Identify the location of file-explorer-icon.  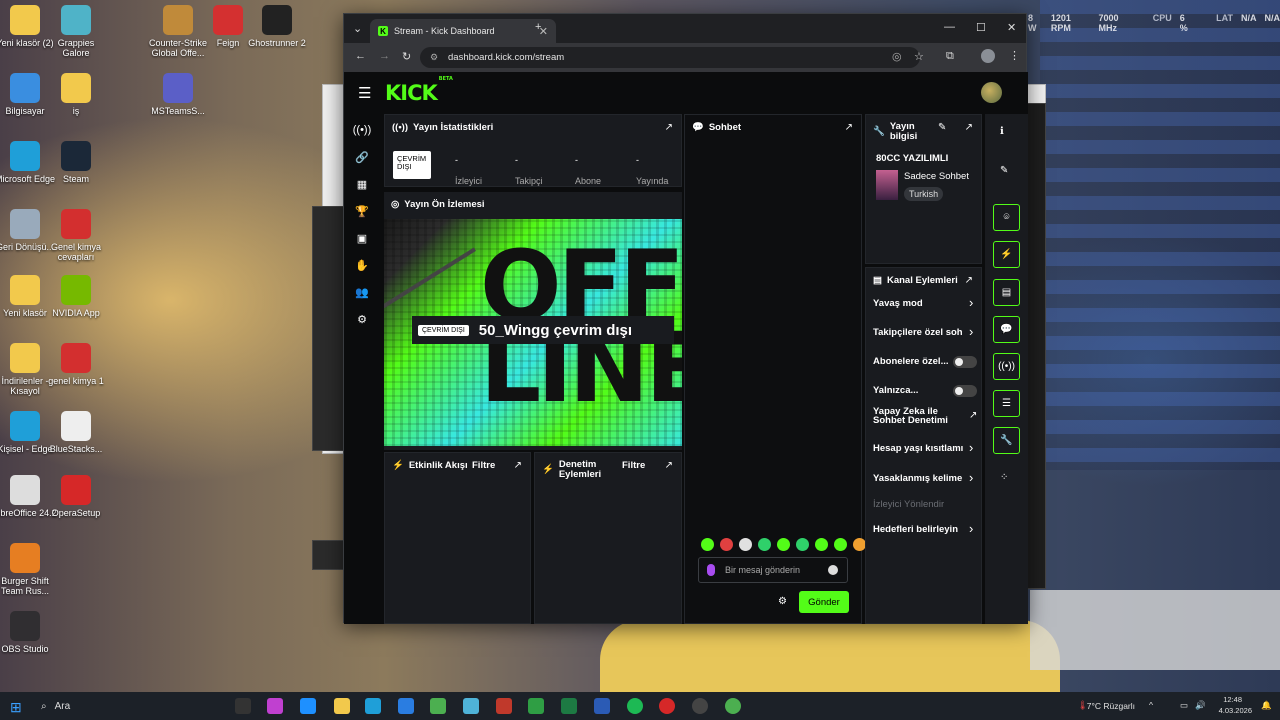
(342, 706).